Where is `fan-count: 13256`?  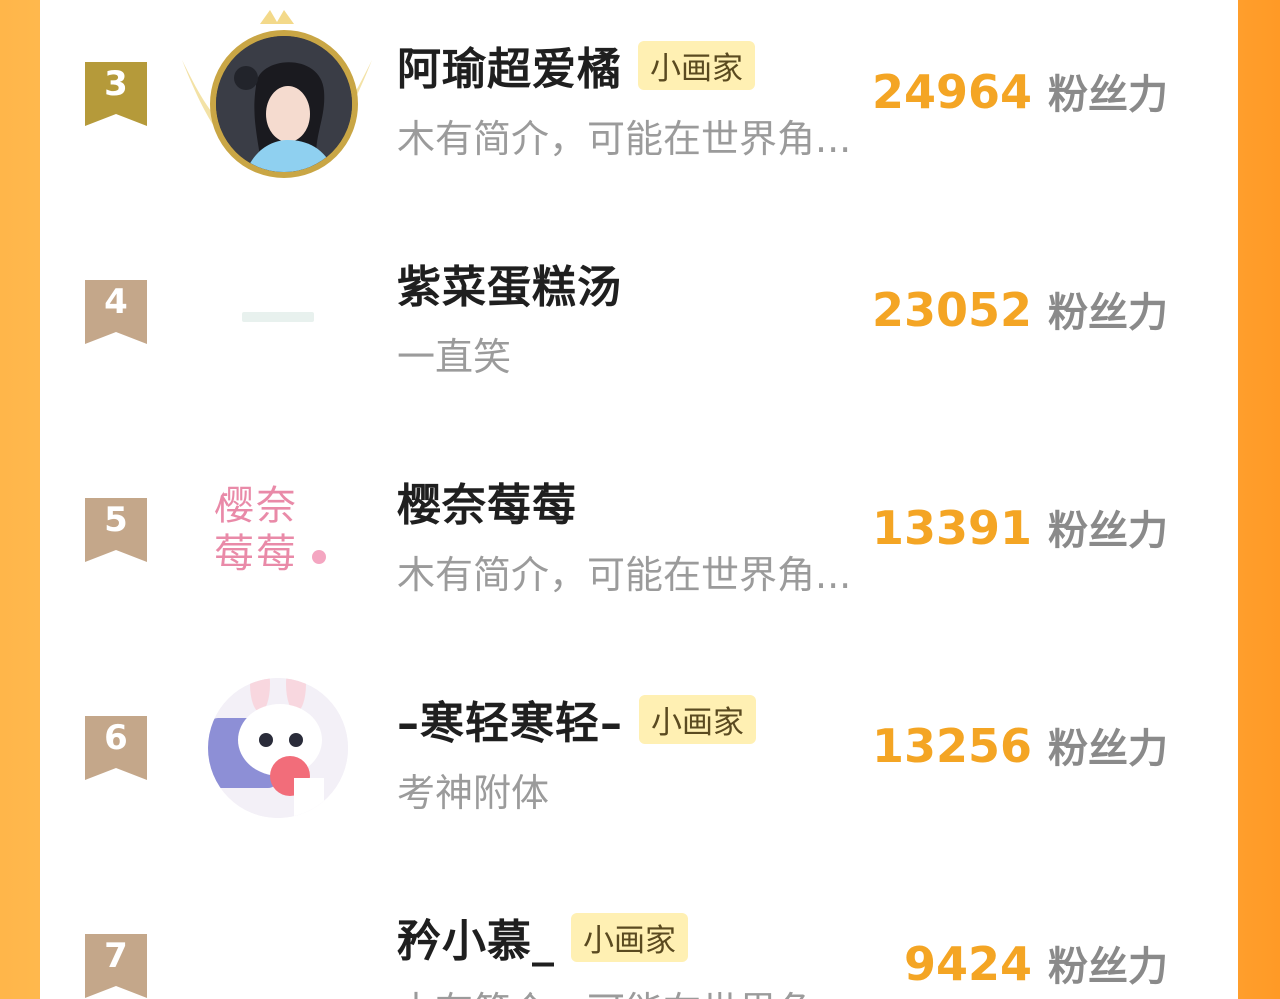 fan-count: 13256 is located at coordinates (951, 746).